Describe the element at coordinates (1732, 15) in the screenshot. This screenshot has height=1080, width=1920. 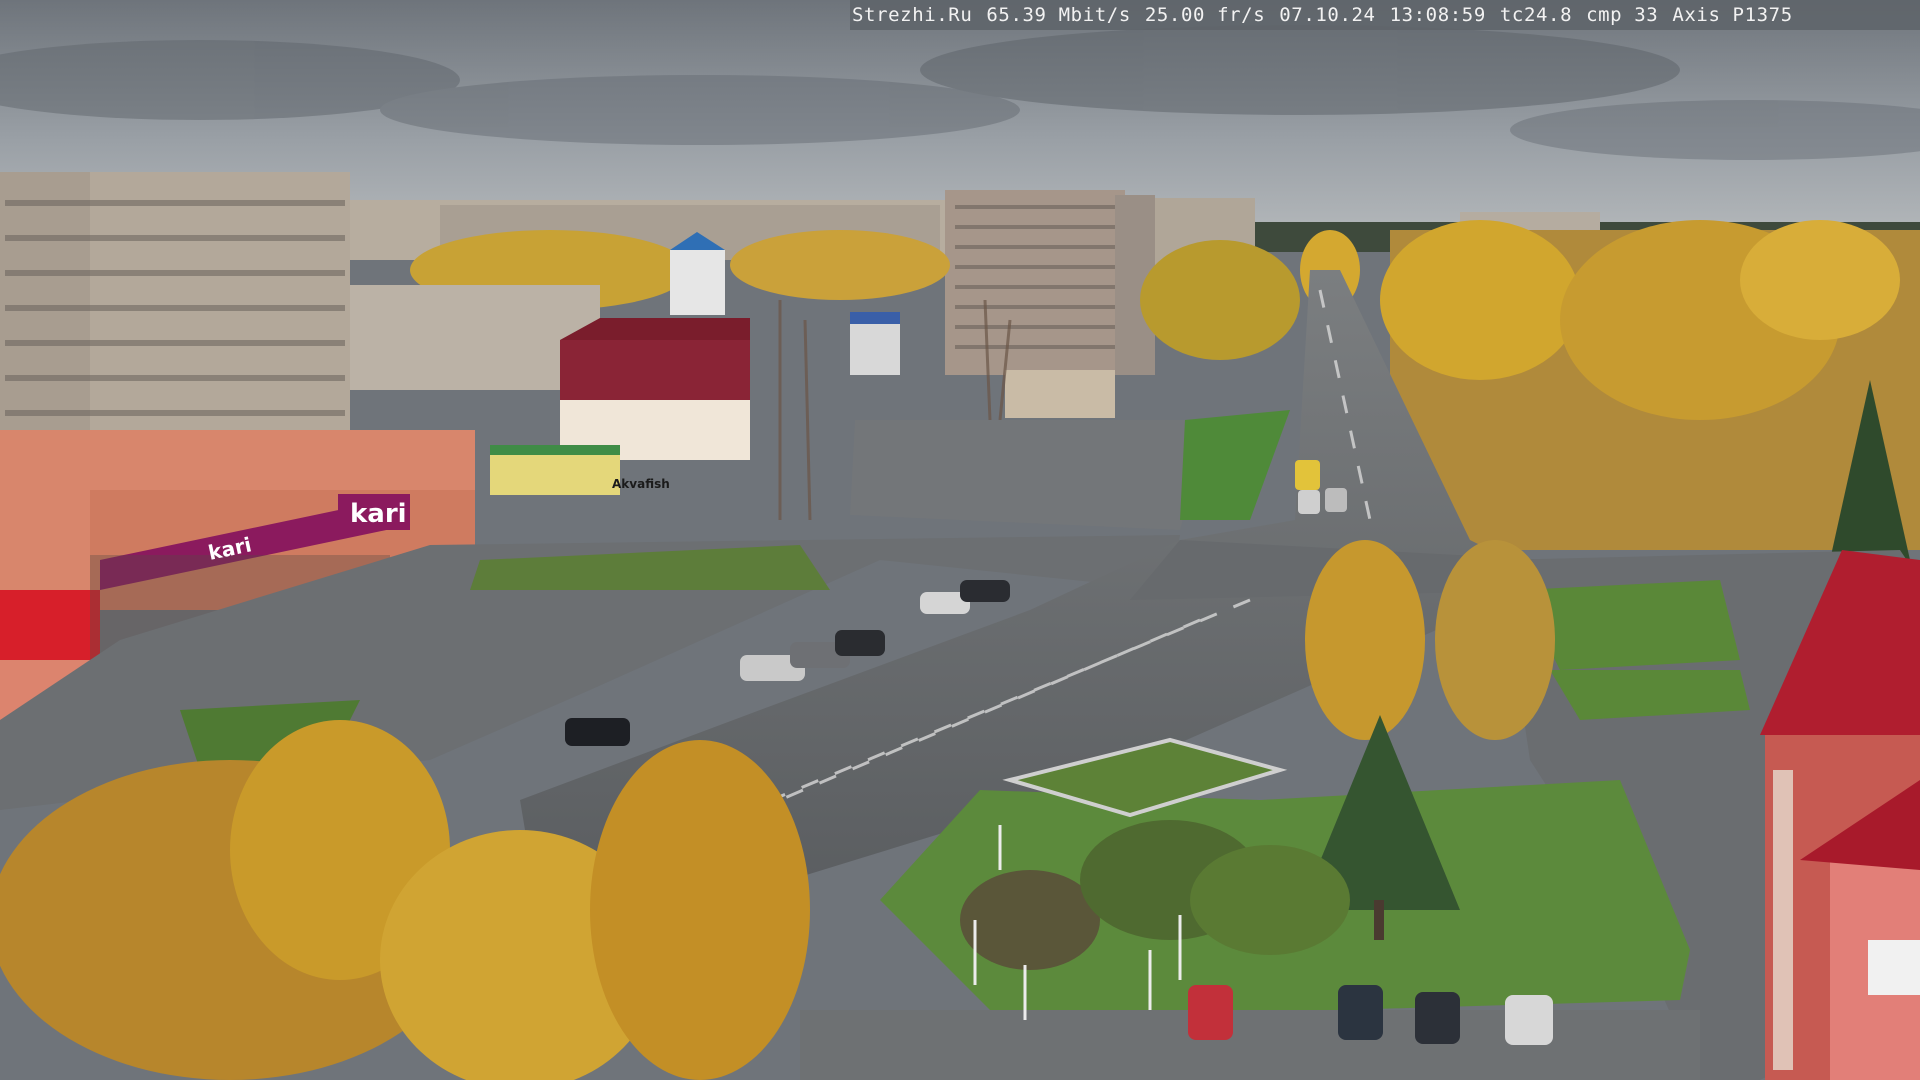
I see `overlay-camera-model: Axis P1375` at that location.